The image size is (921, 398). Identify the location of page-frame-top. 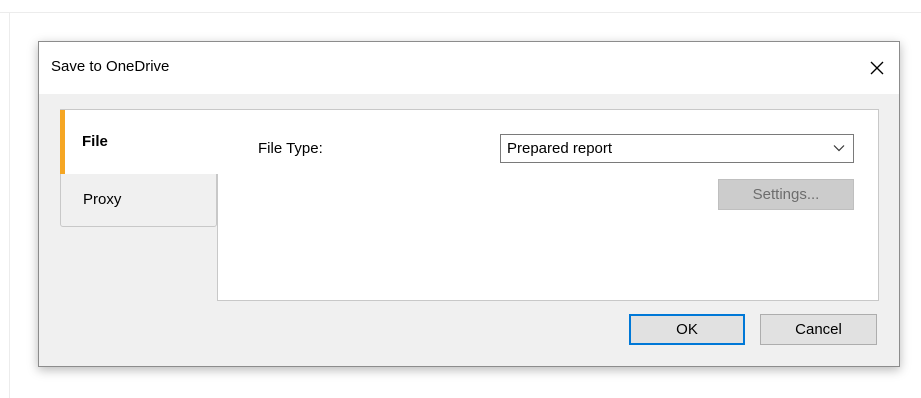
(460, 12).